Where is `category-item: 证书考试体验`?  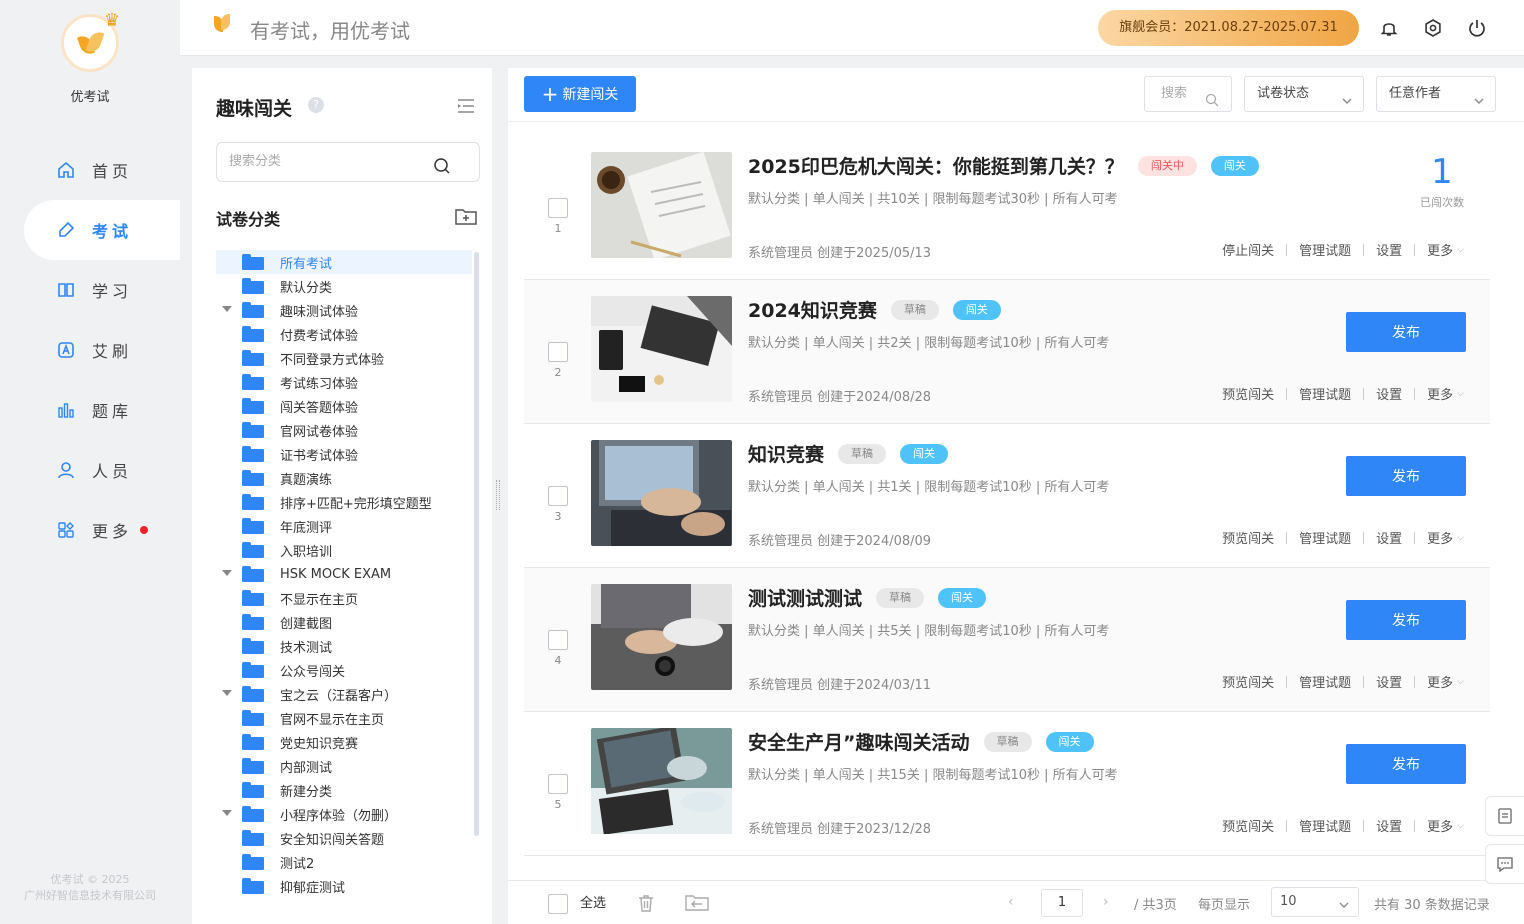
category-item: 证书考试体验 is located at coordinates (344, 454).